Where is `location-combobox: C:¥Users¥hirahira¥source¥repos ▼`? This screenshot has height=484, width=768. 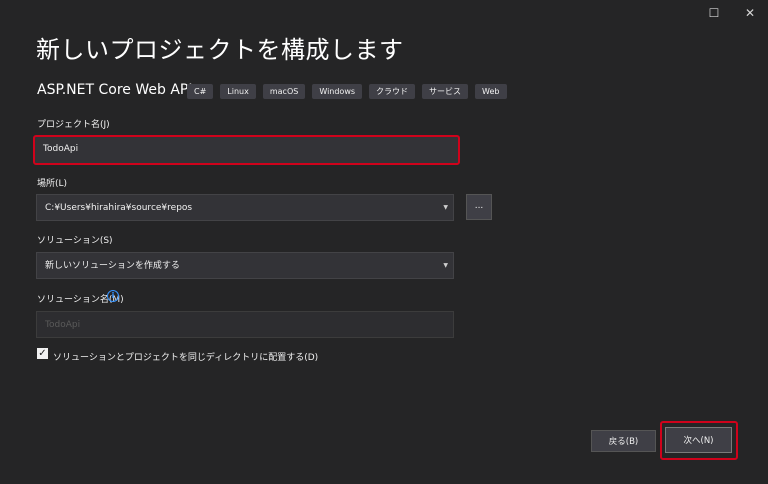
location-combobox: C:¥Users¥hirahira¥source¥repos ▼ is located at coordinates (245, 207).